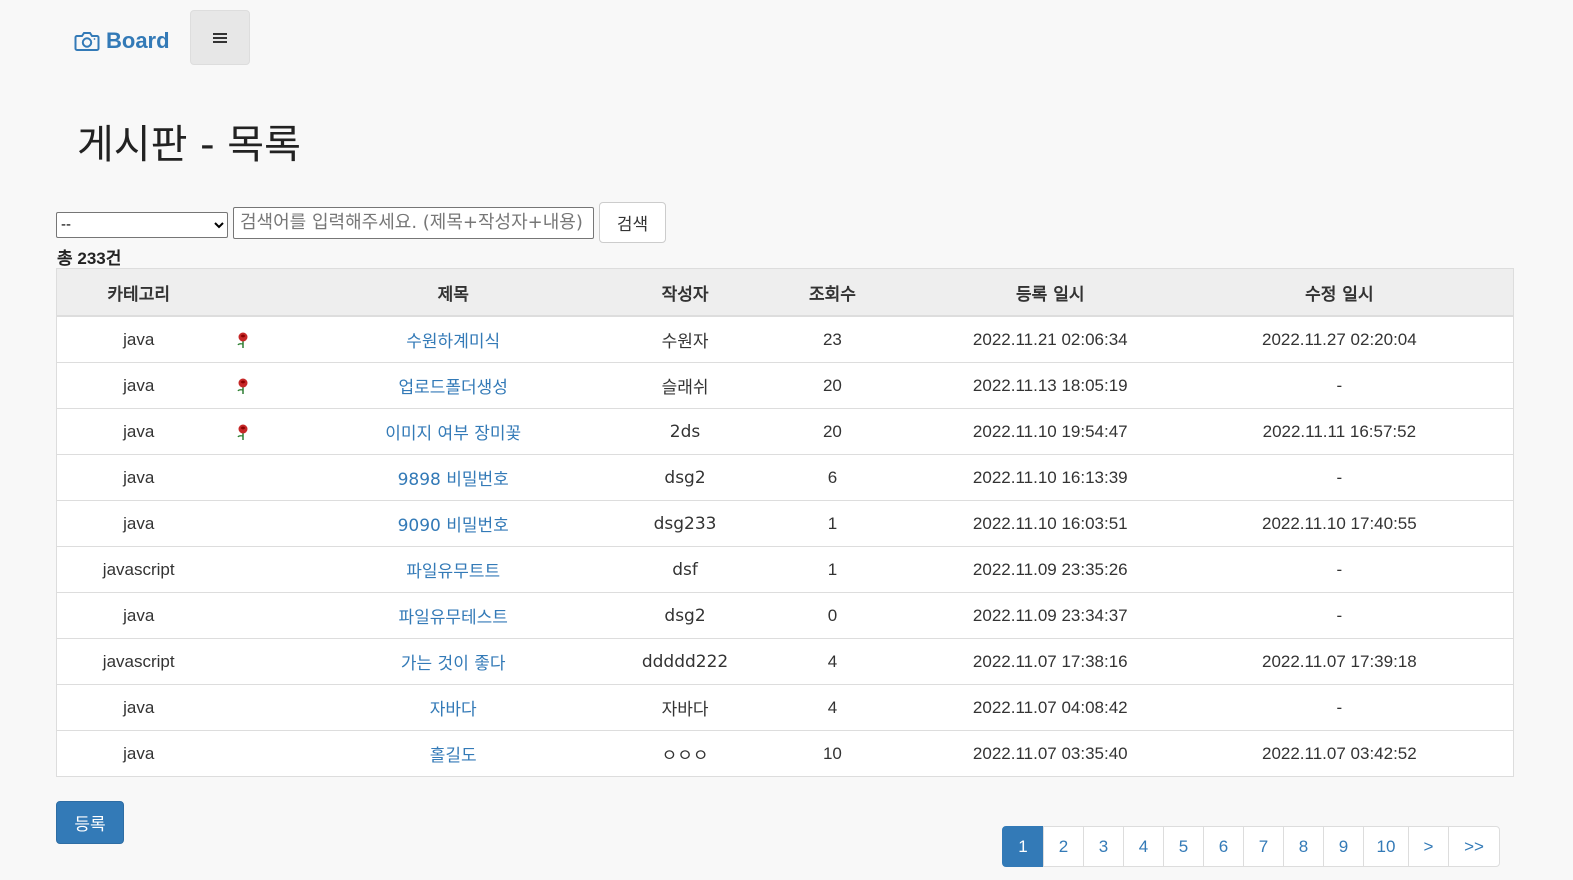 The height and width of the screenshot is (880, 1573). I want to click on page-link: >, so click(1428, 846).